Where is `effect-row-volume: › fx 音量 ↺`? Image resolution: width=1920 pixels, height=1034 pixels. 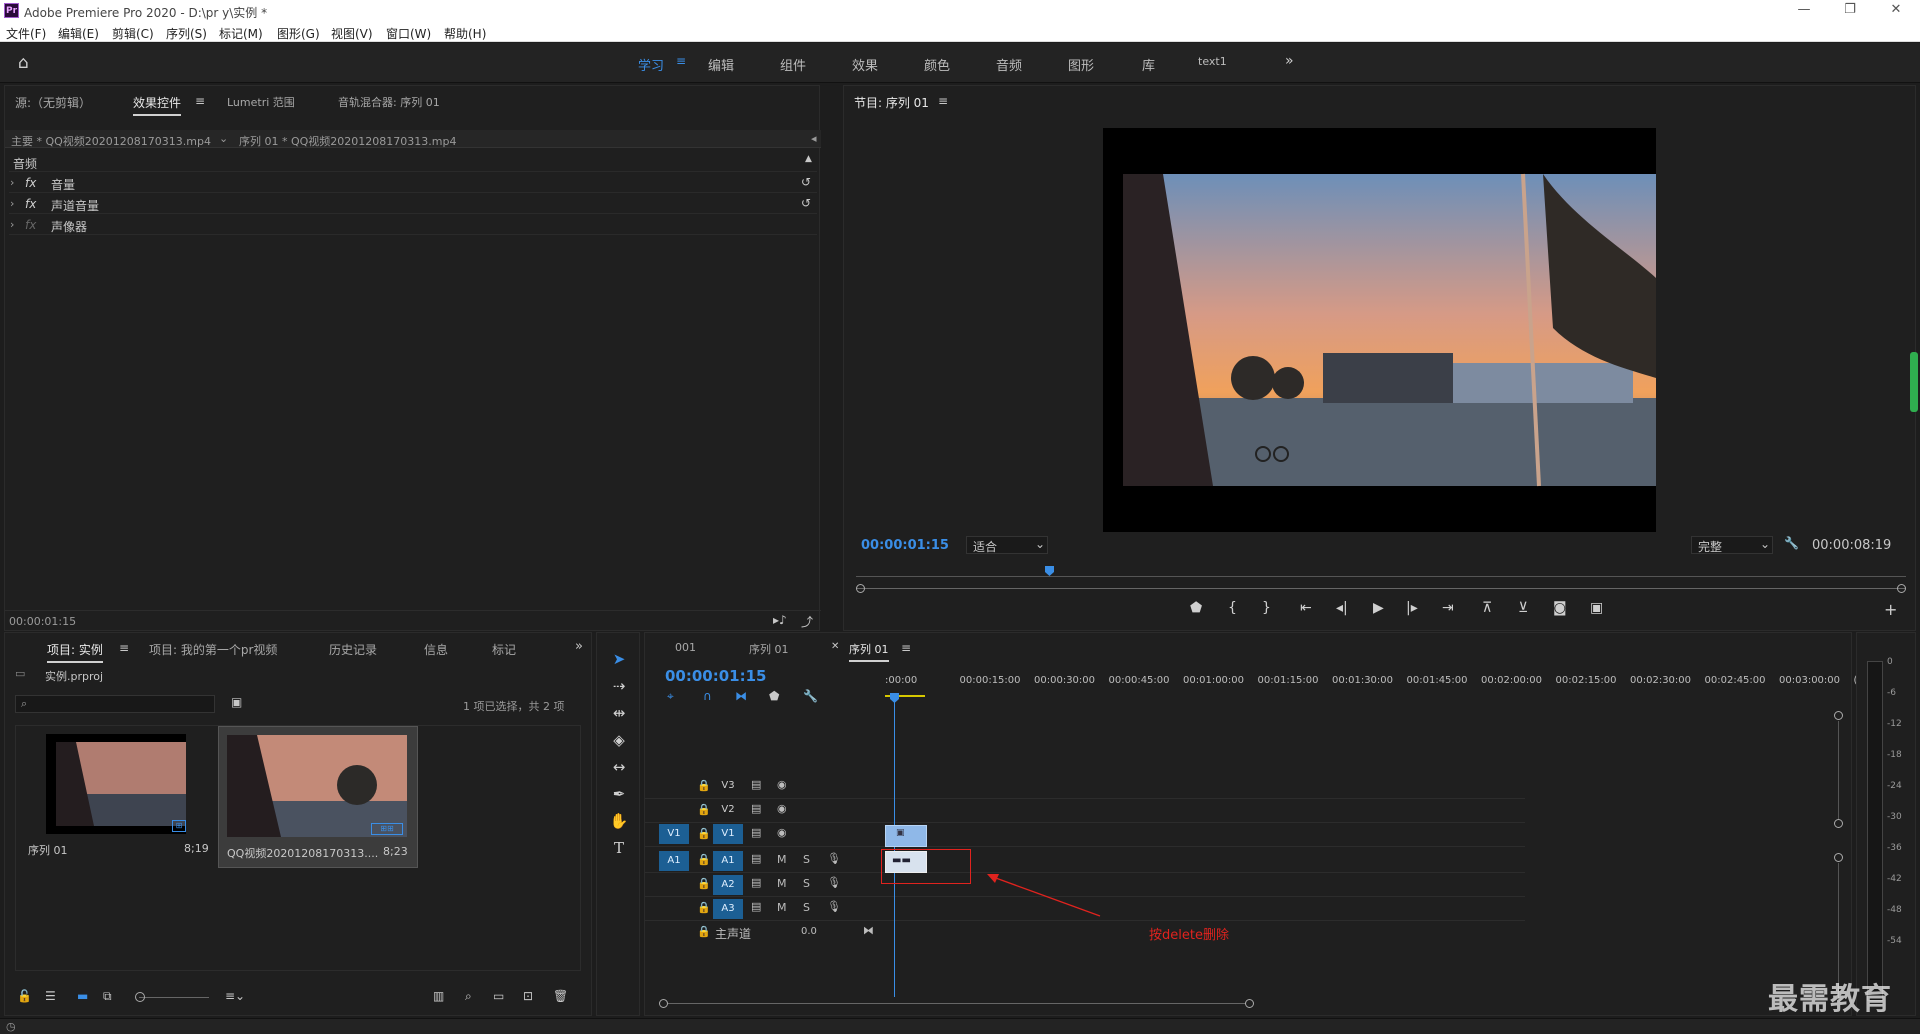 effect-row-volume: › fx 音量 ↺ is located at coordinates (413, 183).